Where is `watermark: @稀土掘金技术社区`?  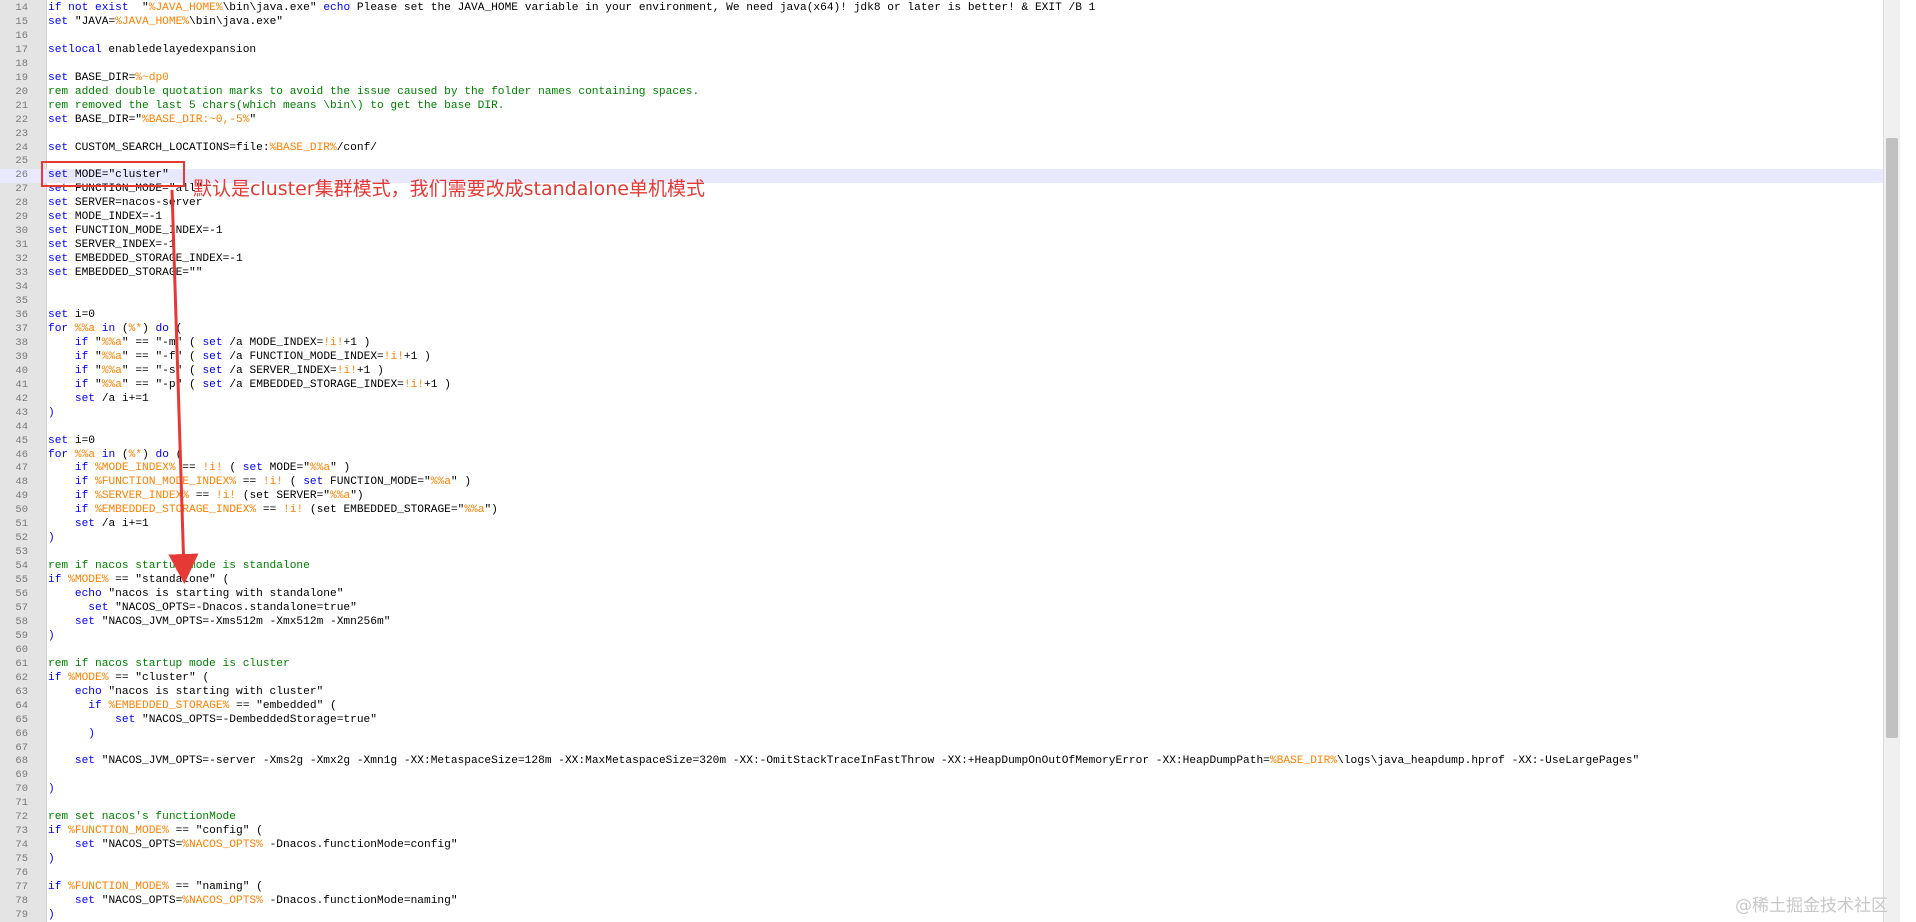 watermark: @稀土掘金技术社区 is located at coordinates (1811, 906).